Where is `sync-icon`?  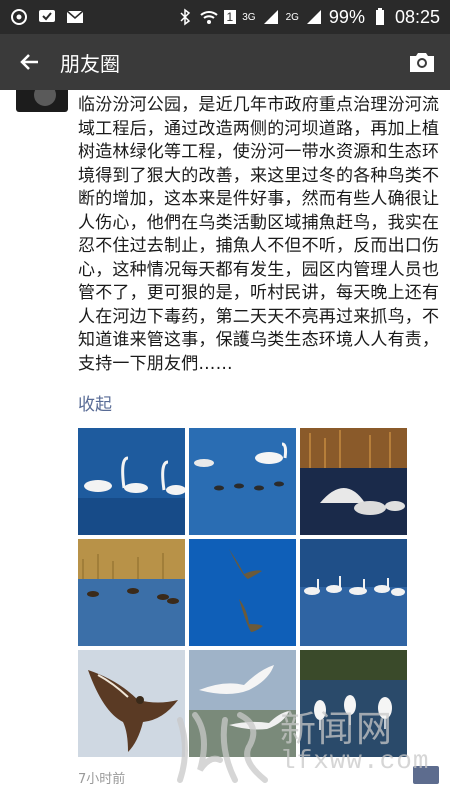 sync-icon is located at coordinates (19, 17).